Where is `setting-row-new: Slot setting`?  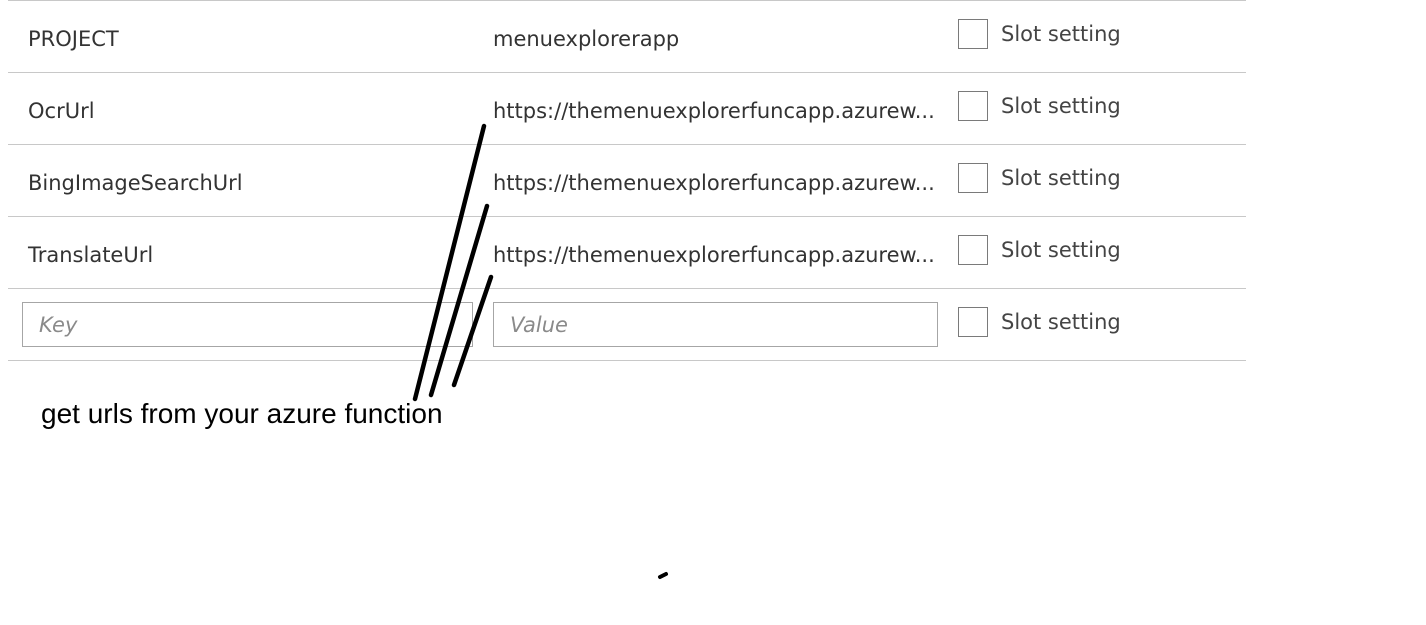 setting-row-new: Slot setting is located at coordinates (627, 324).